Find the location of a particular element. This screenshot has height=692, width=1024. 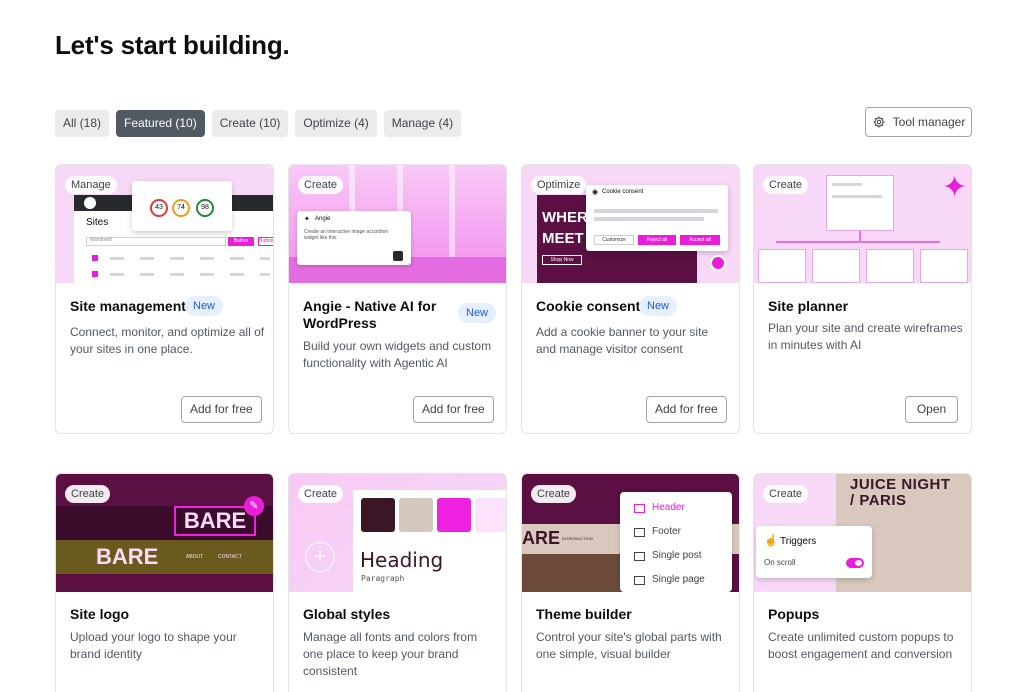

mock-search-text: Wordrsed is located at coordinates (101, 240).